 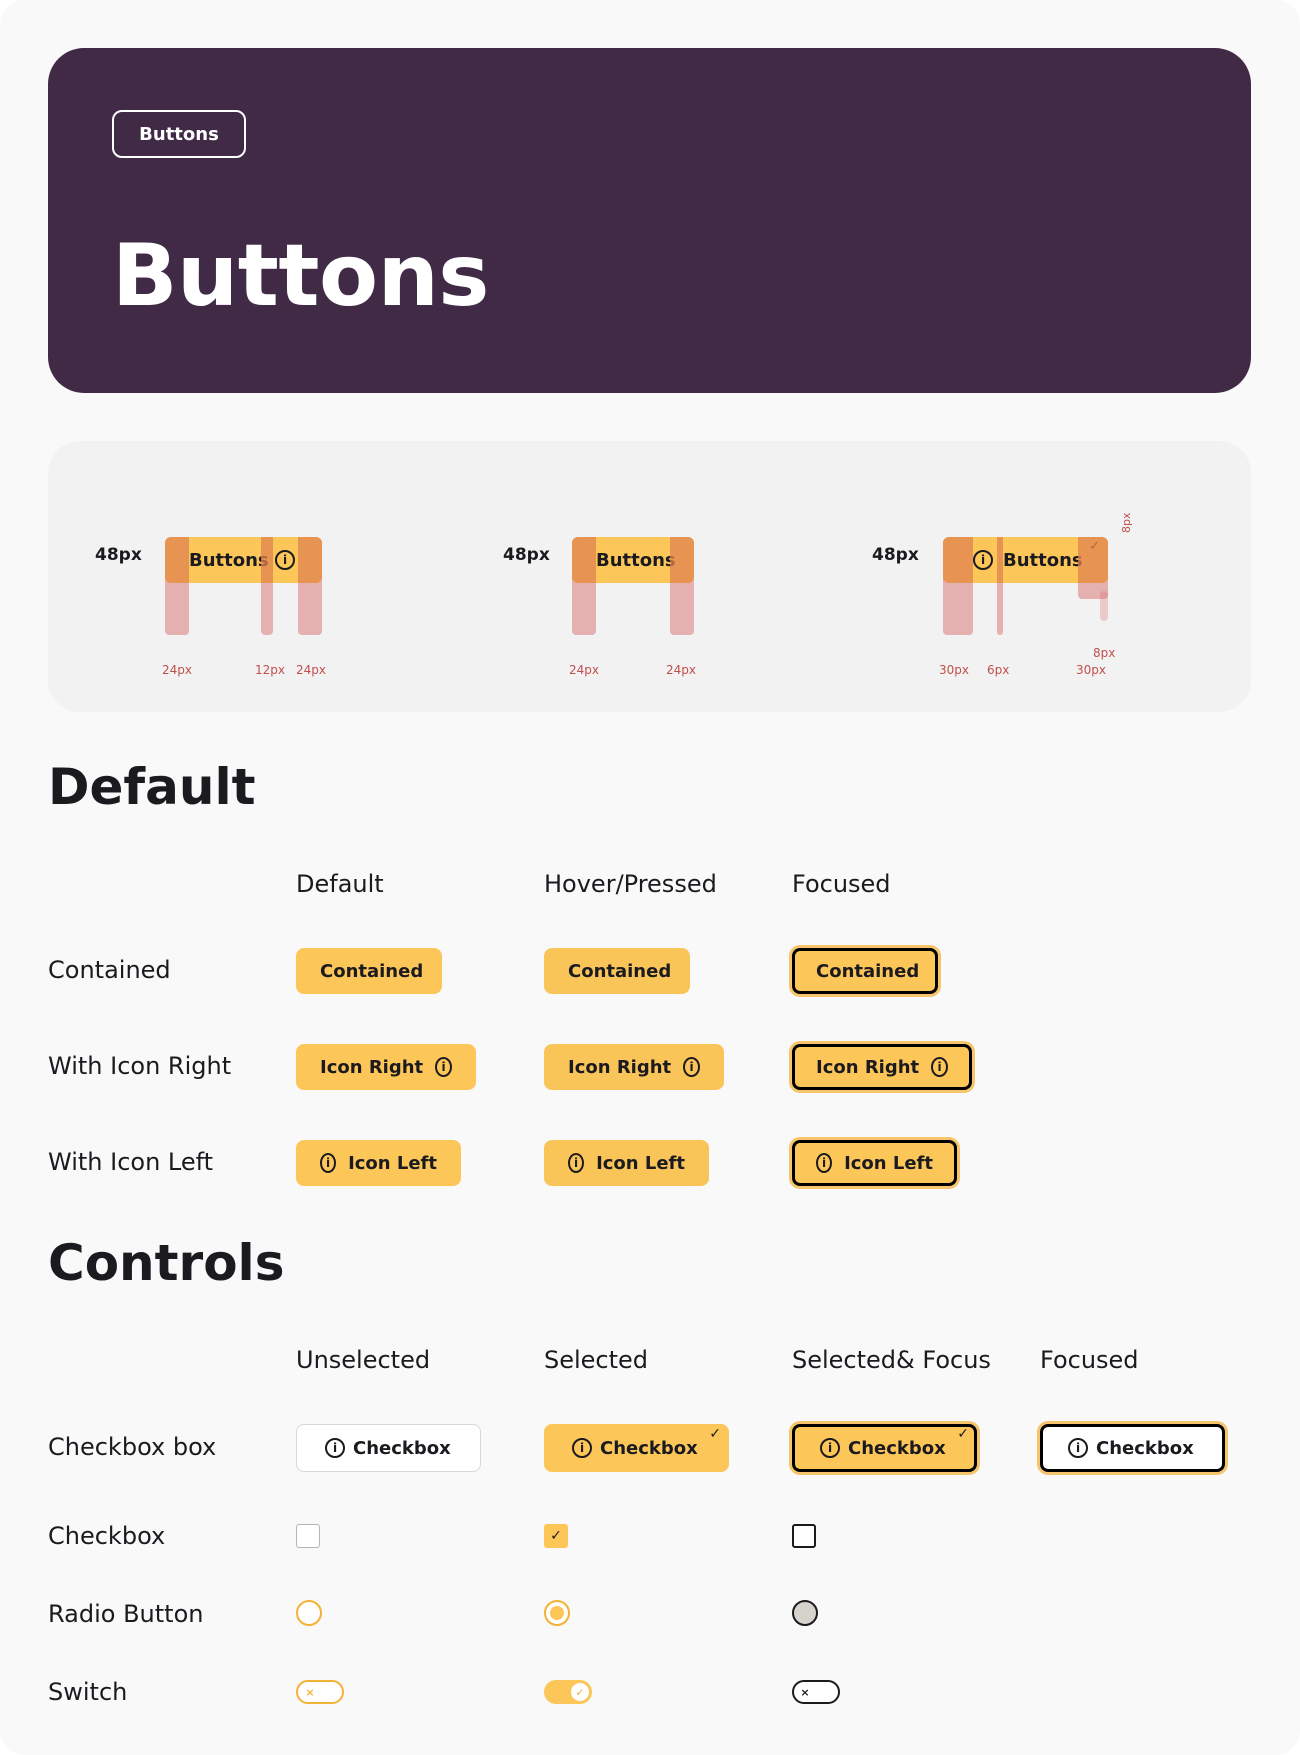 What do you see at coordinates (363, 1360) in the screenshot?
I see `column-header: Unselected` at bounding box center [363, 1360].